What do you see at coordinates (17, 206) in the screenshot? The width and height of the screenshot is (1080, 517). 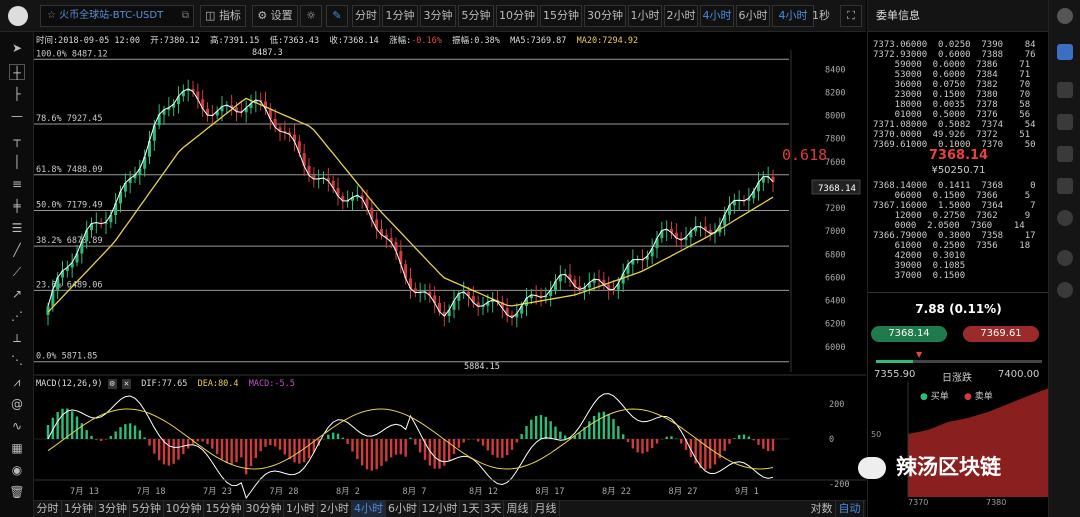 I see `parallel-channel-icon: ╪` at bounding box center [17, 206].